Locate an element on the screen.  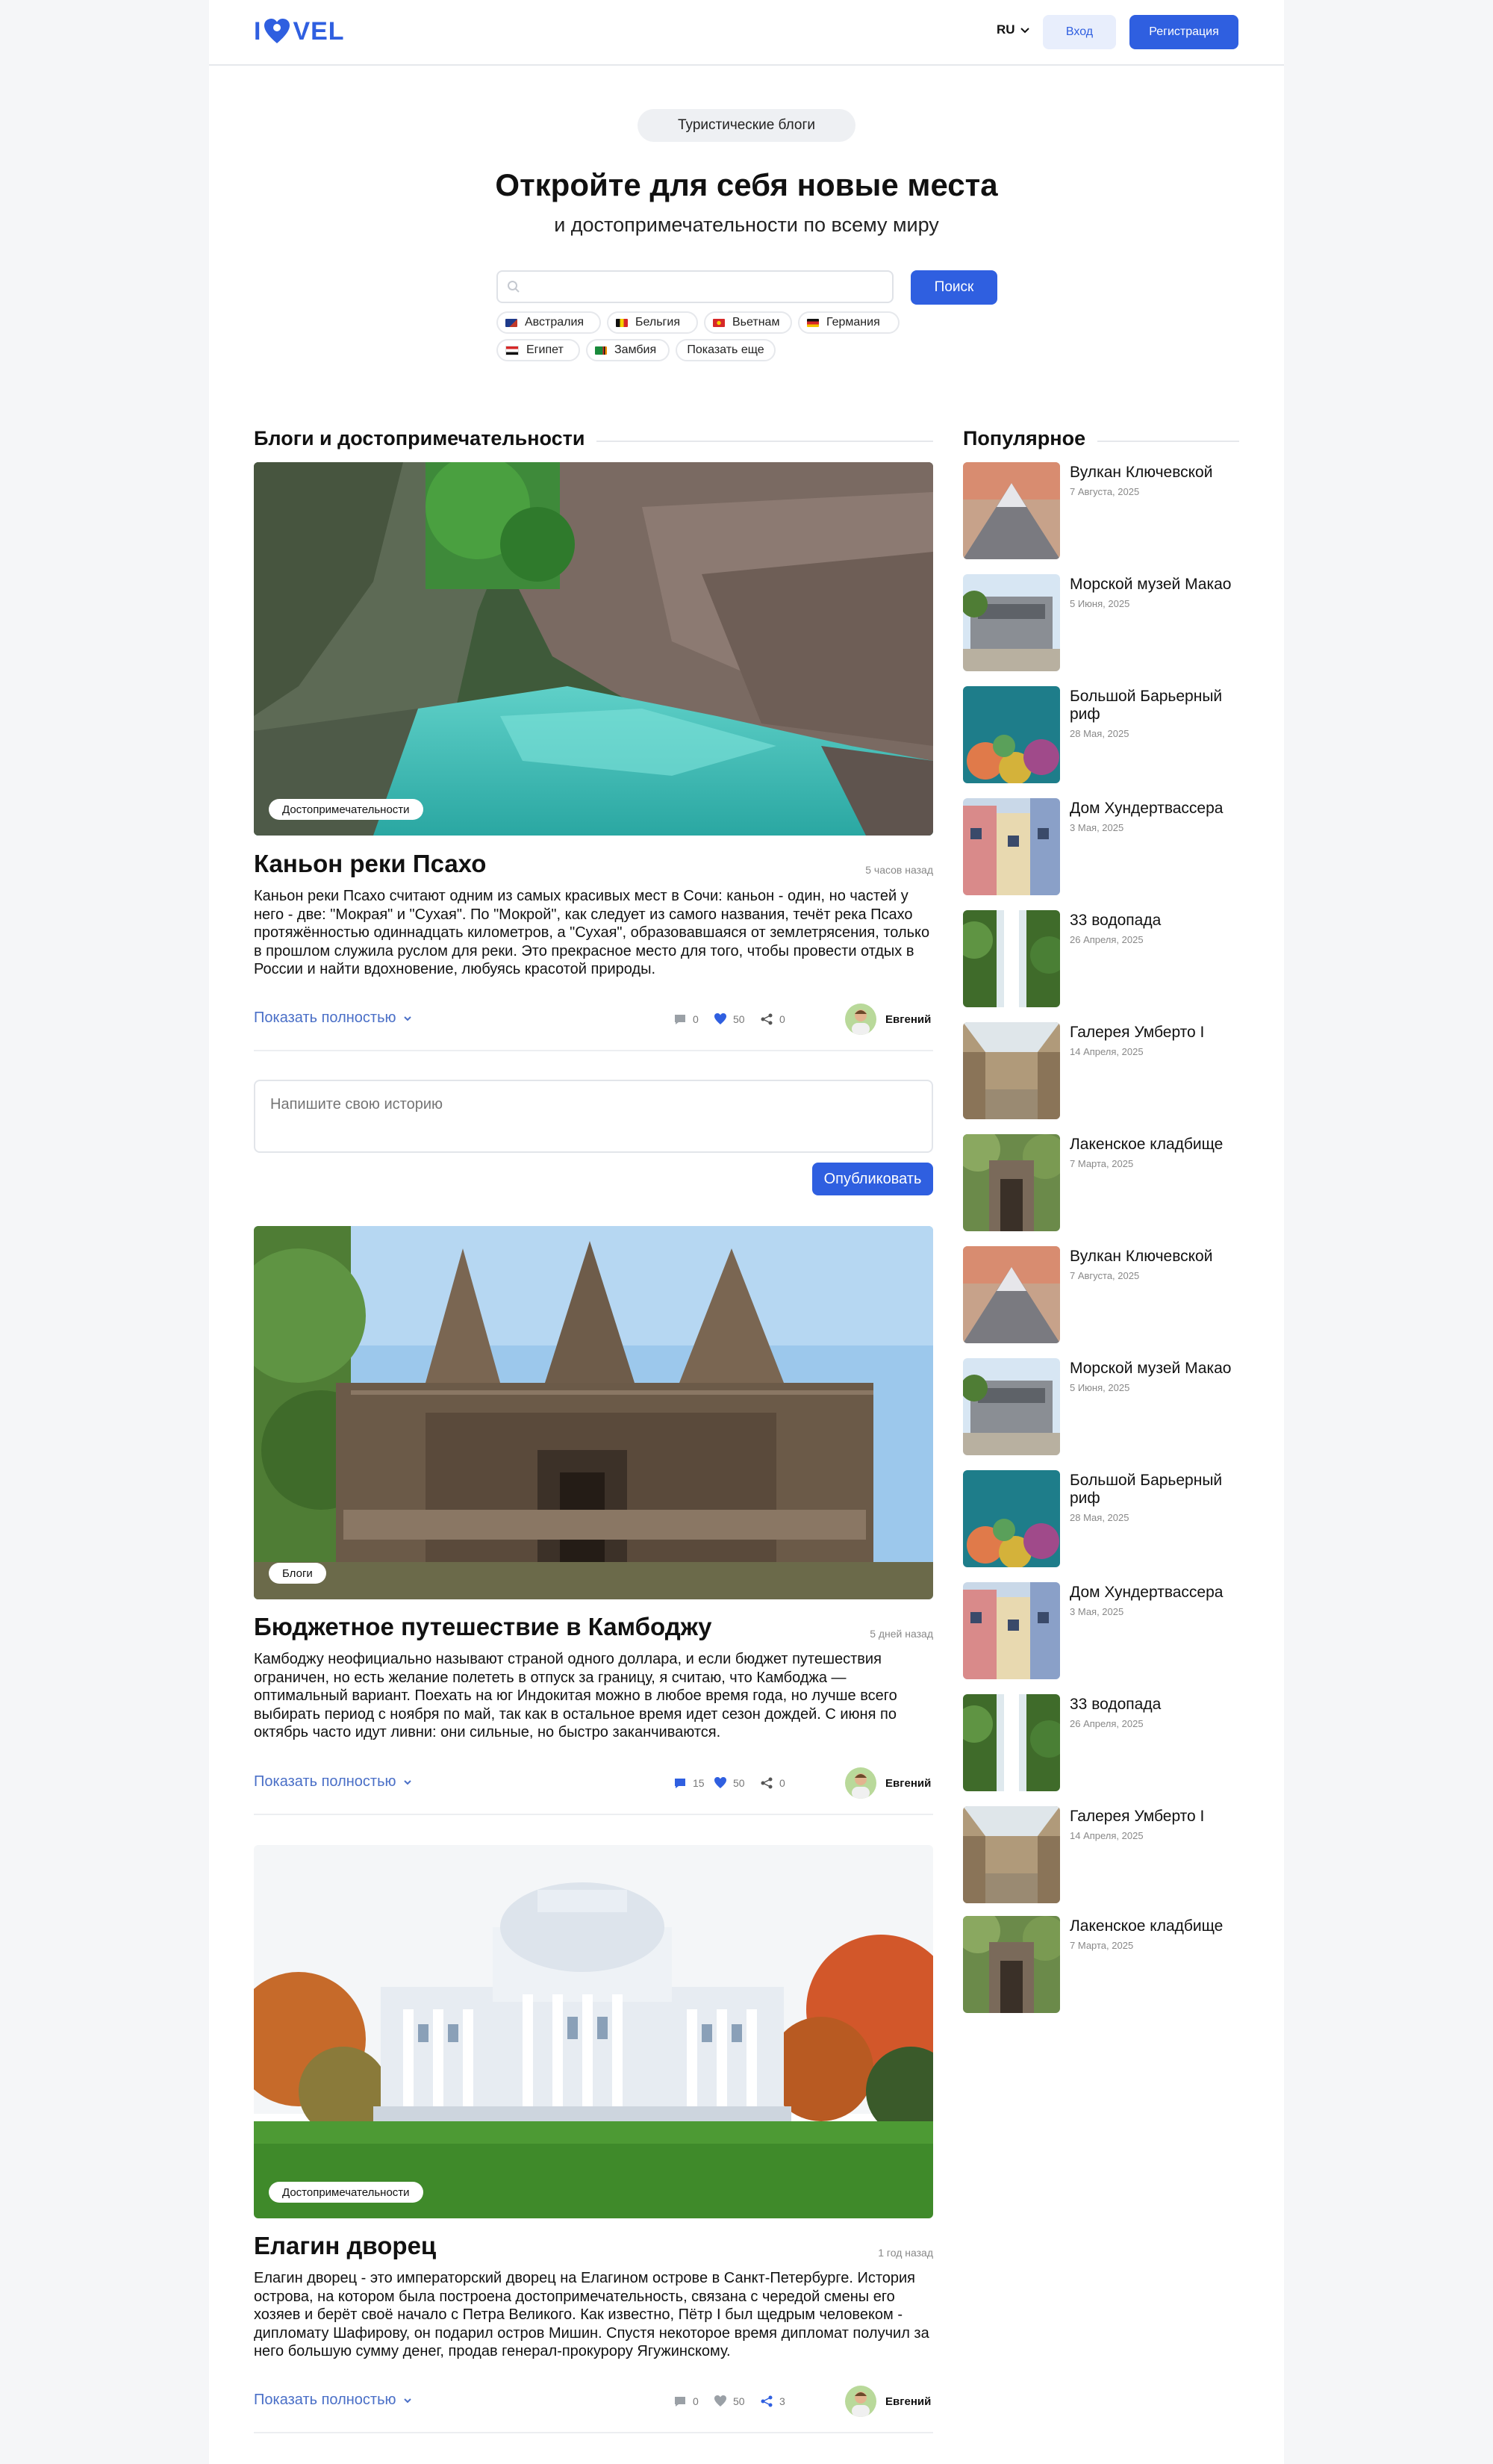
flag-egypt-icon is located at coordinates (512, 350).